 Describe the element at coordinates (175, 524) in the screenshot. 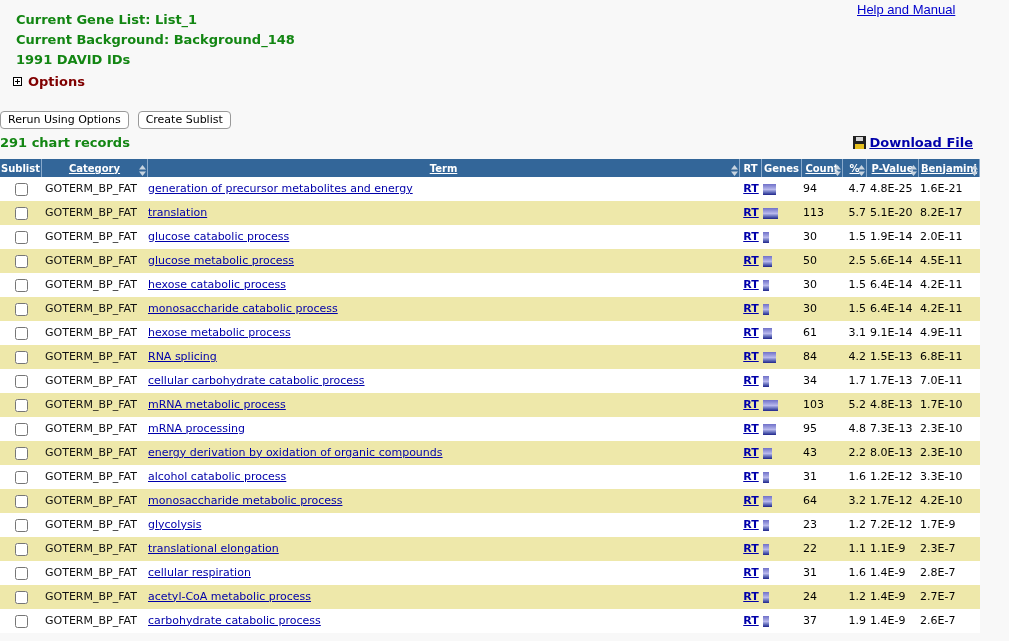

I see `go-term-link: glycolysis` at that location.